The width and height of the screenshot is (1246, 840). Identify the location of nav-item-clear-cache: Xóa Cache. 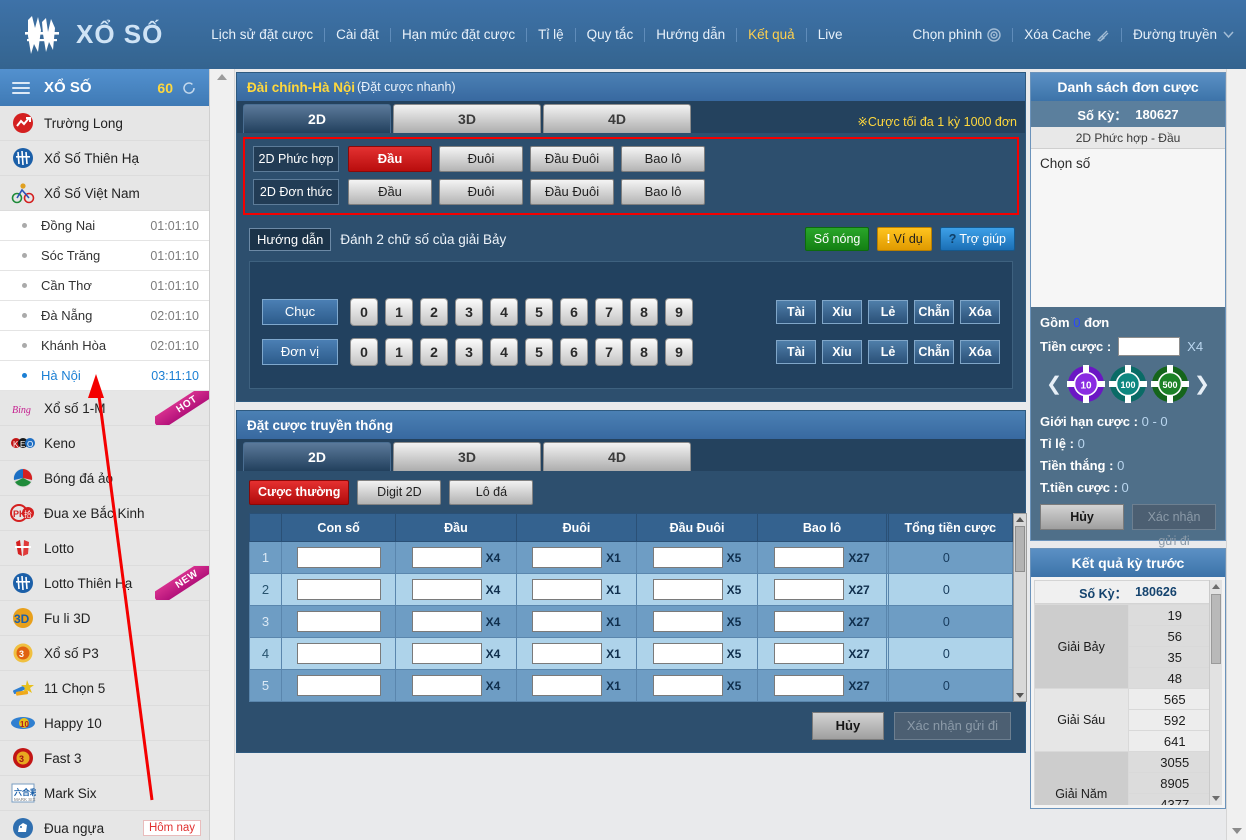
(1067, 34).